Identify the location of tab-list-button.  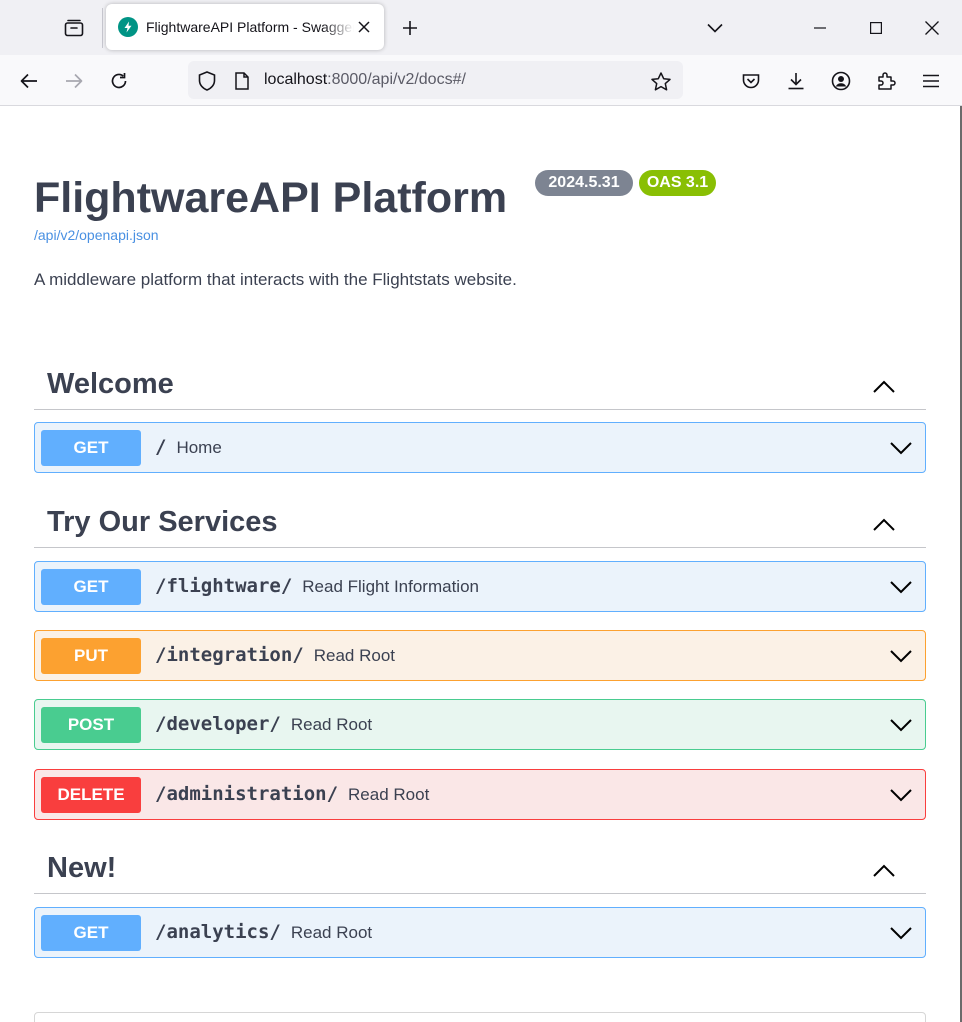
(74, 28).